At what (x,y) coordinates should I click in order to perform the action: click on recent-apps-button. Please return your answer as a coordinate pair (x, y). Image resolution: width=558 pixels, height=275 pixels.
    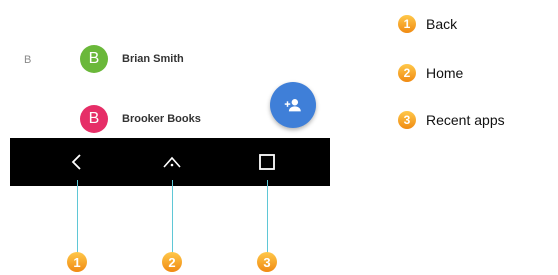
    Looking at the image, I should click on (267, 162).